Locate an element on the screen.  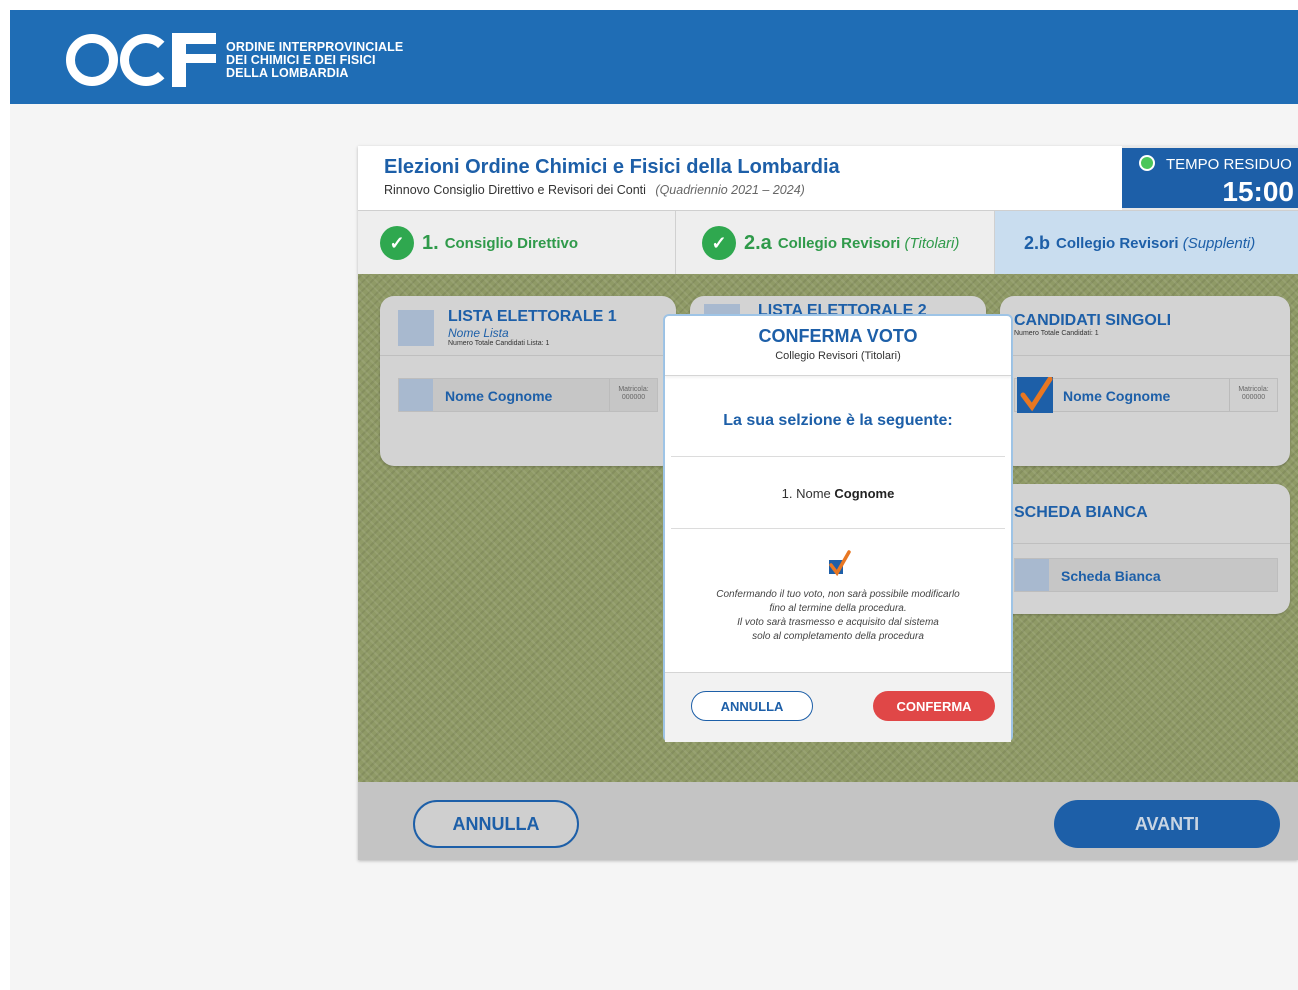
remaining-time: TEMPO RESIDUO 15:00 is located at coordinates (1210, 178).